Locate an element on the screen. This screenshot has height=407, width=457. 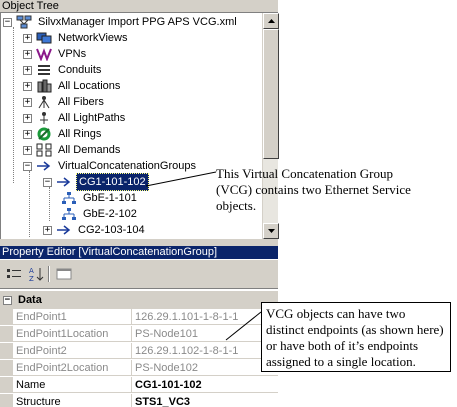
locations-icon is located at coordinates (44, 86).